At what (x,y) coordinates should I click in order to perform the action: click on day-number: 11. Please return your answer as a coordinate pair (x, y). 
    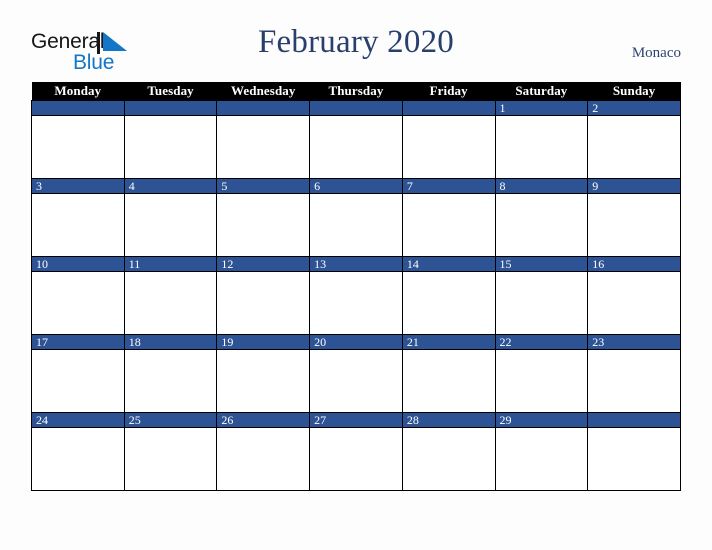
    Looking at the image, I should click on (170, 264).